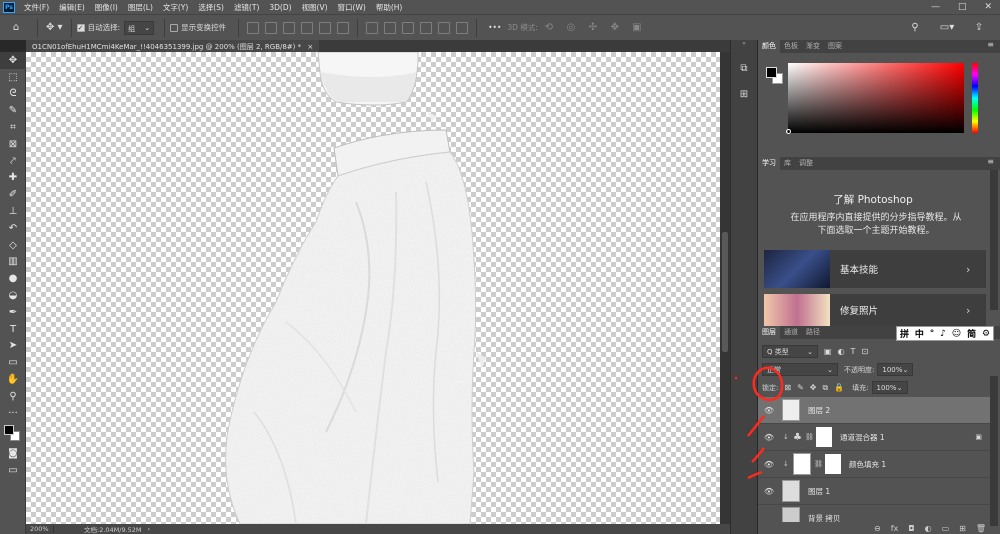 The image size is (1000, 534). What do you see at coordinates (835, 46) in the screenshot?
I see `tab-patterns: 图案` at bounding box center [835, 46].